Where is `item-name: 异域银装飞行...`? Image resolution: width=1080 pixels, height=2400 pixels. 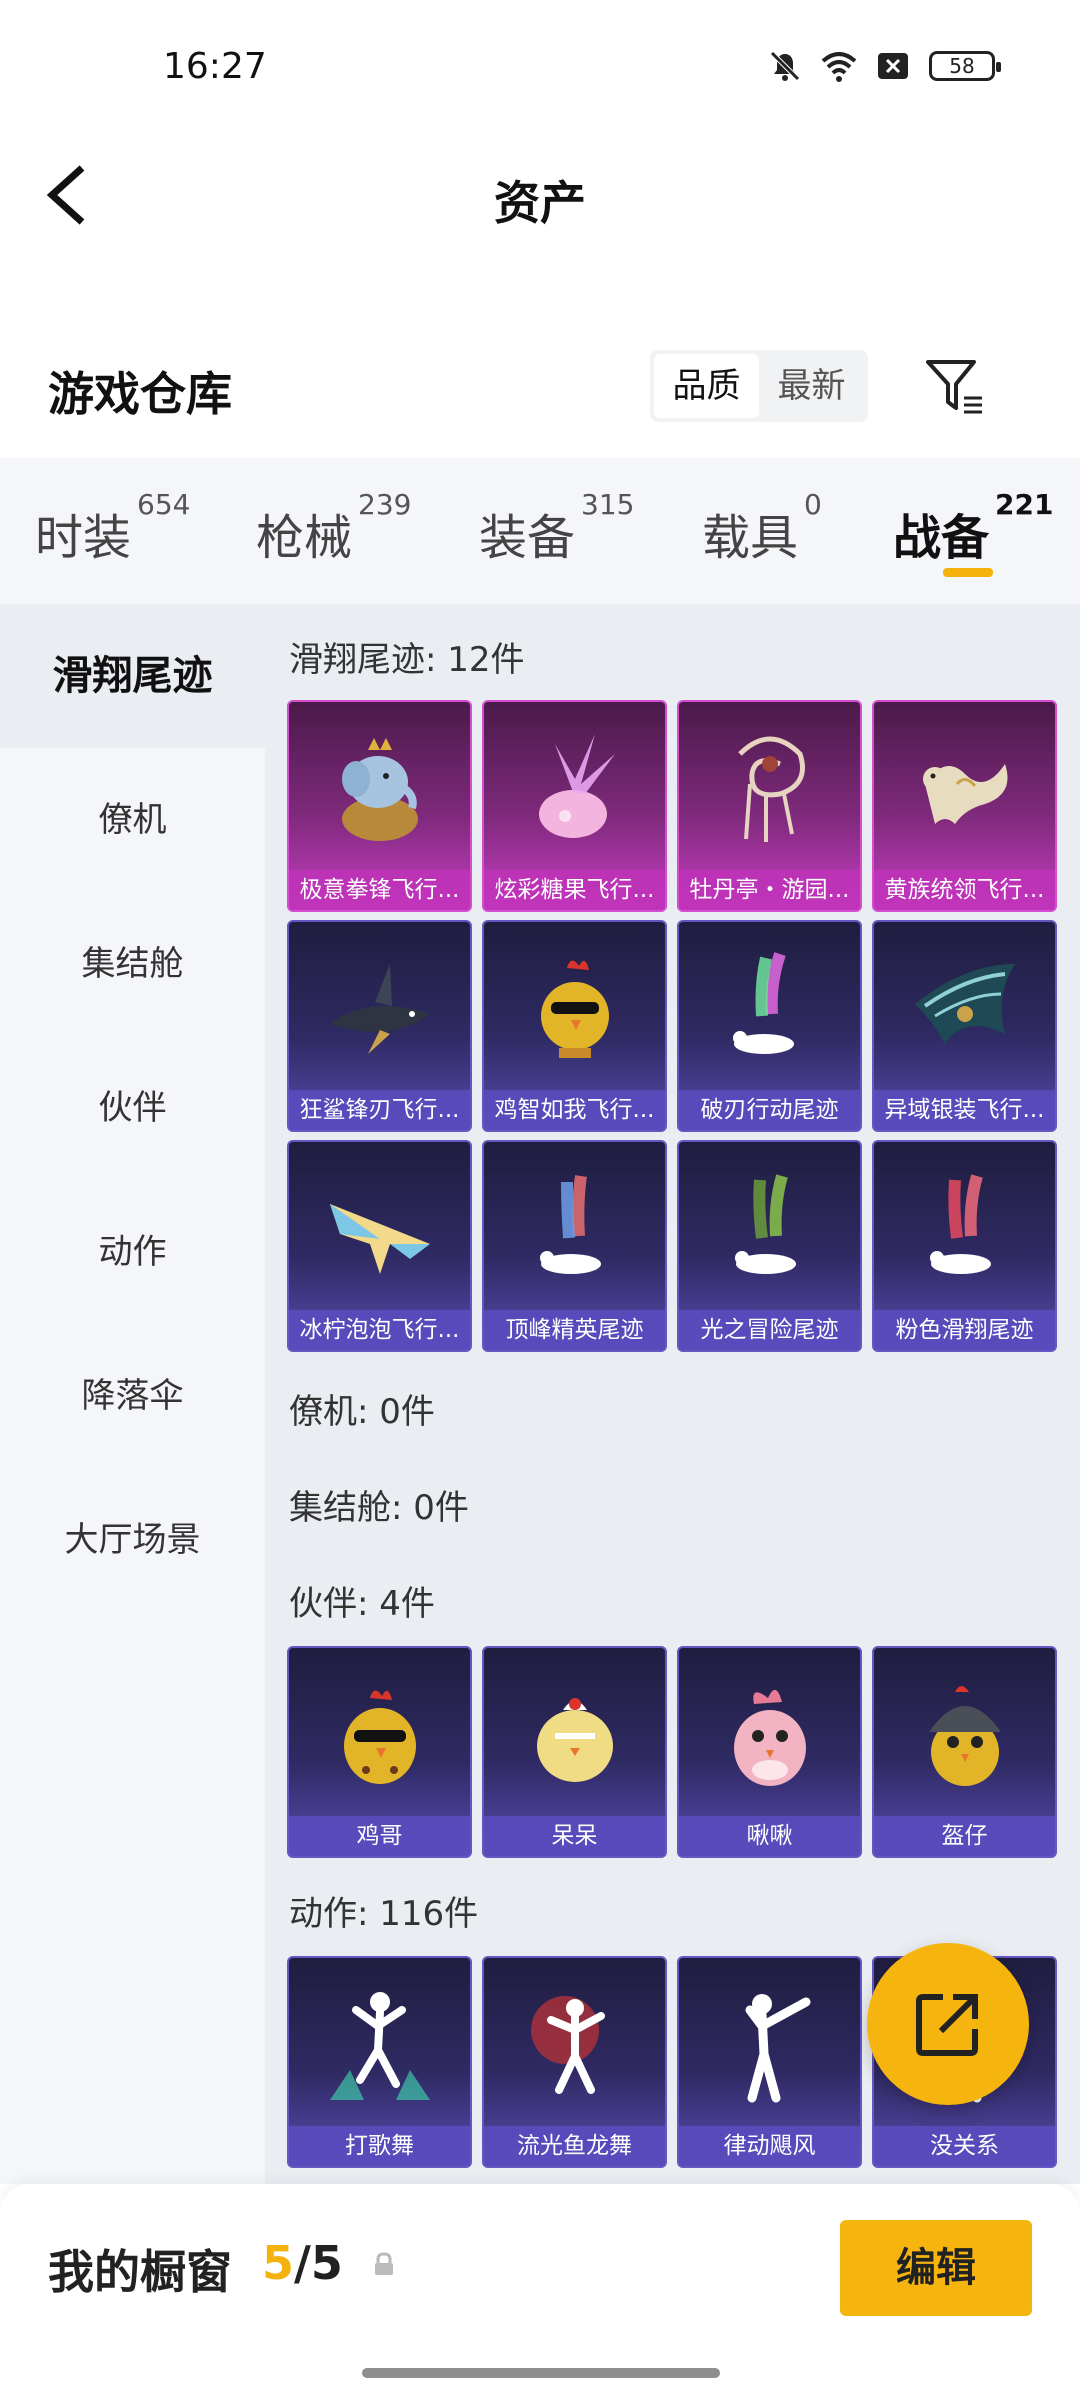 item-name: 异域银装飞行... is located at coordinates (964, 1110).